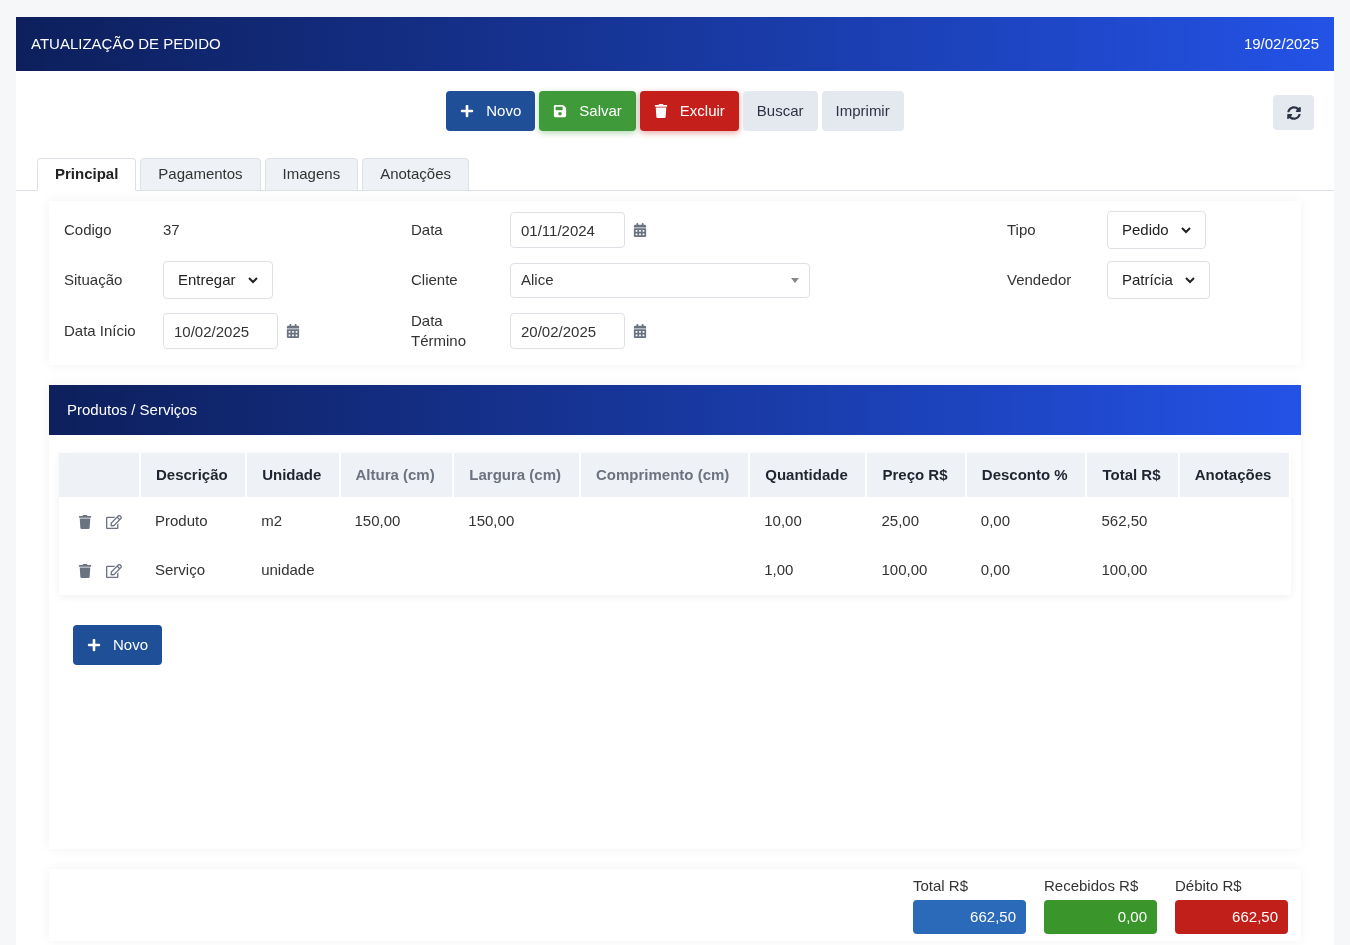 Image resolution: width=1350 pixels, height=945 pixels. I want to click on refresh-icon, so click(1293, 112).